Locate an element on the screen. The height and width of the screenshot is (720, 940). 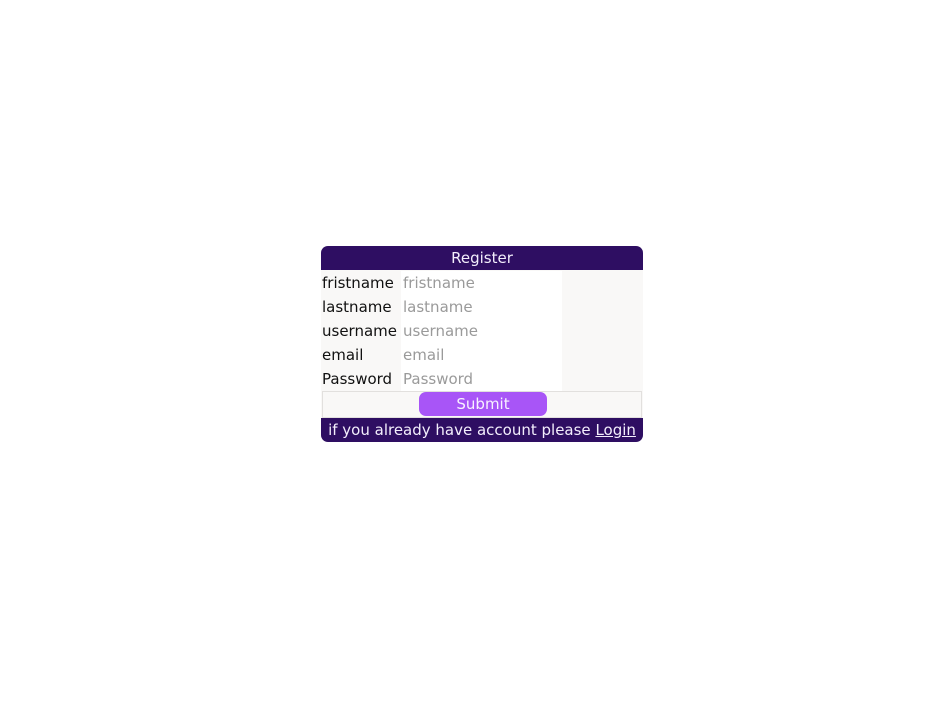
submit-button: Submit is located at coordinates (483, 404).